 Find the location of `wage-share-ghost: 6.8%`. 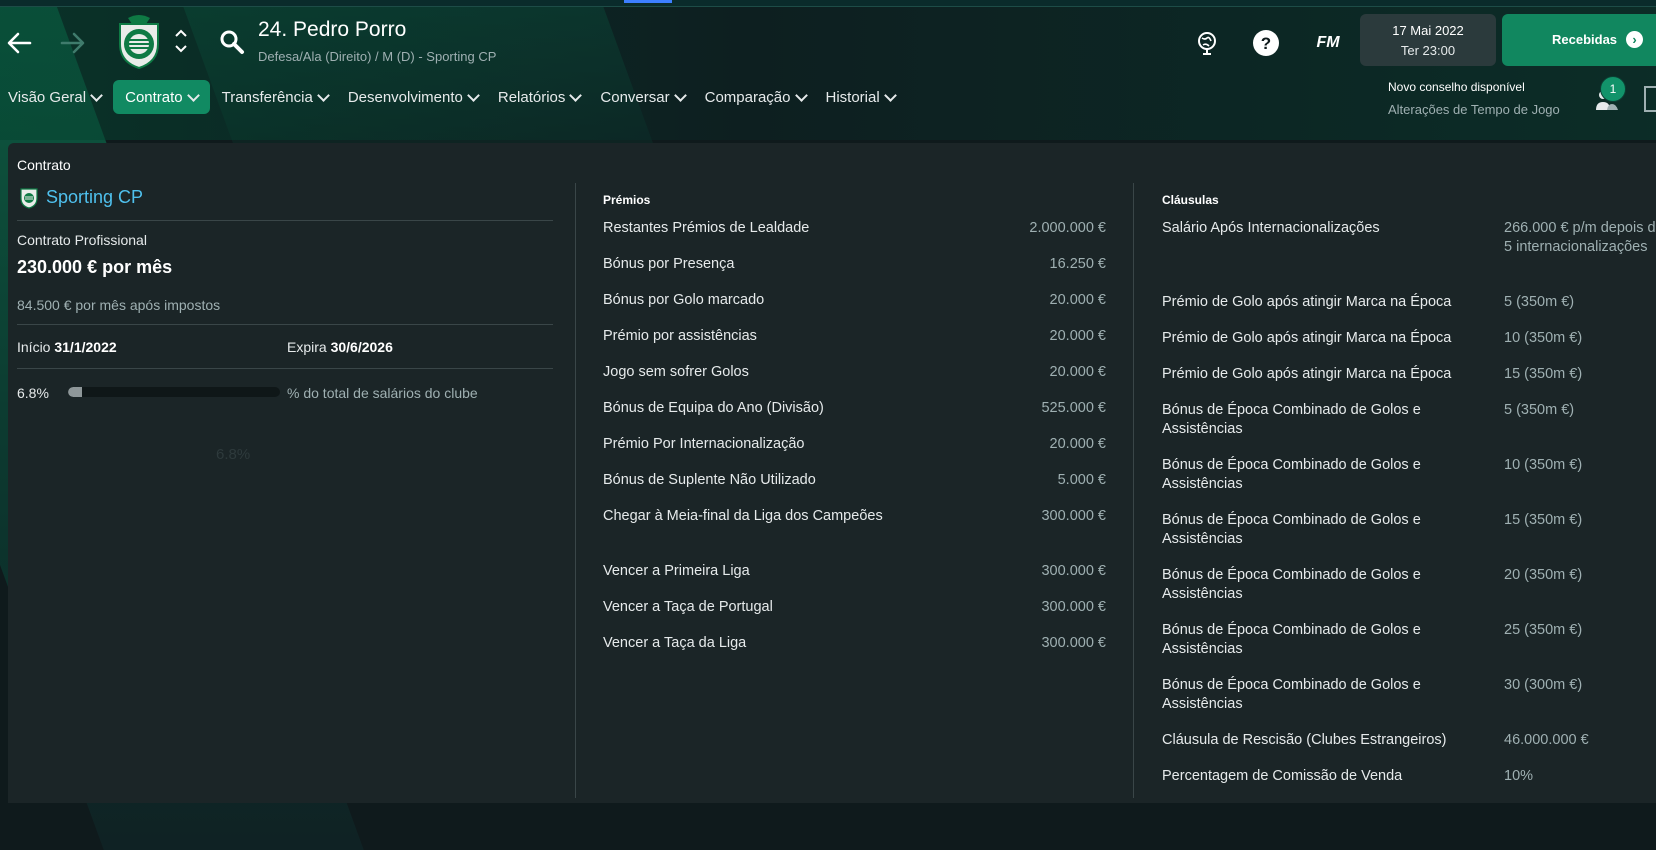

wage-share-ghost: 6.8% is located at coordinates (233, 454).